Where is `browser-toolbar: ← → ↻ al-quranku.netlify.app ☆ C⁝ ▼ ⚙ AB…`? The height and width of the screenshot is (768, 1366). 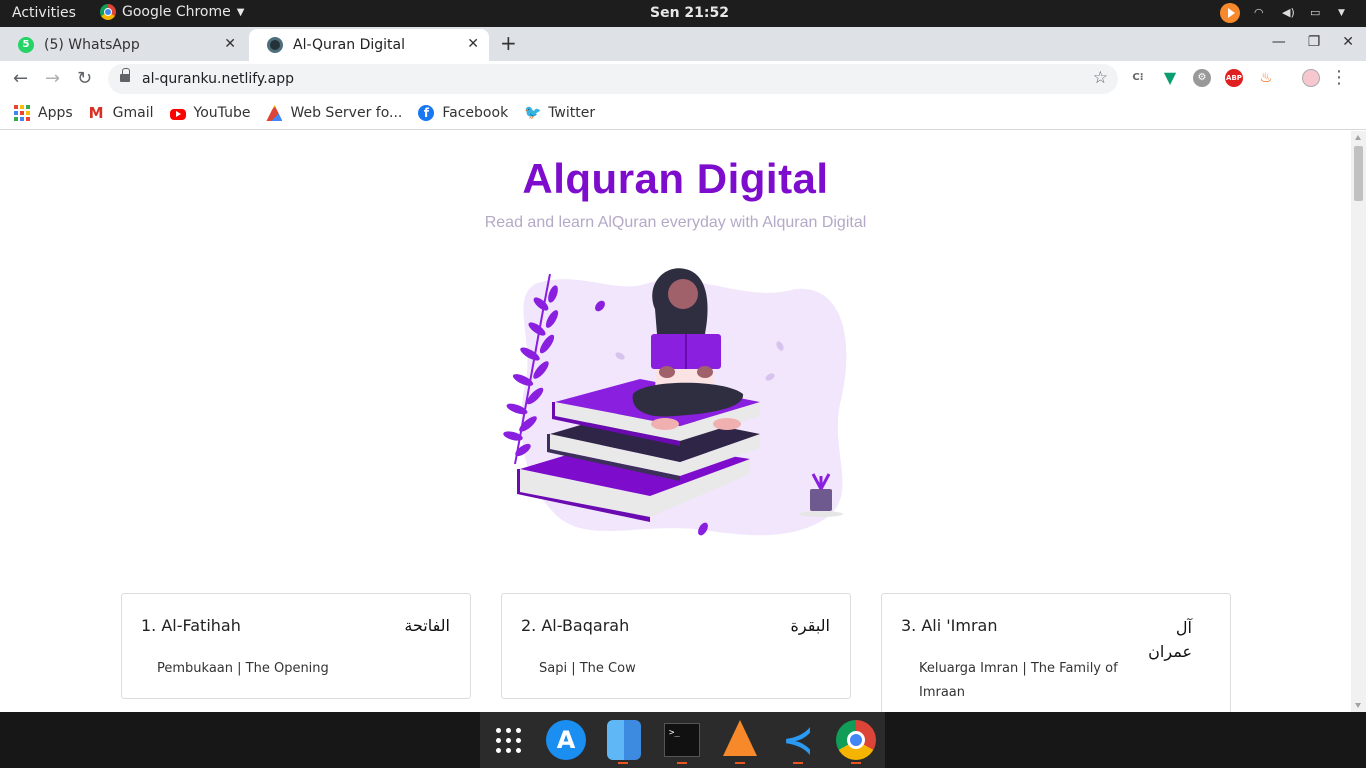
browser-toolbar: ← → ↻ al-quranku.netlify.app ☆ C⁝ ▼ ⚙ AB… is located at coordinates (683, 79).